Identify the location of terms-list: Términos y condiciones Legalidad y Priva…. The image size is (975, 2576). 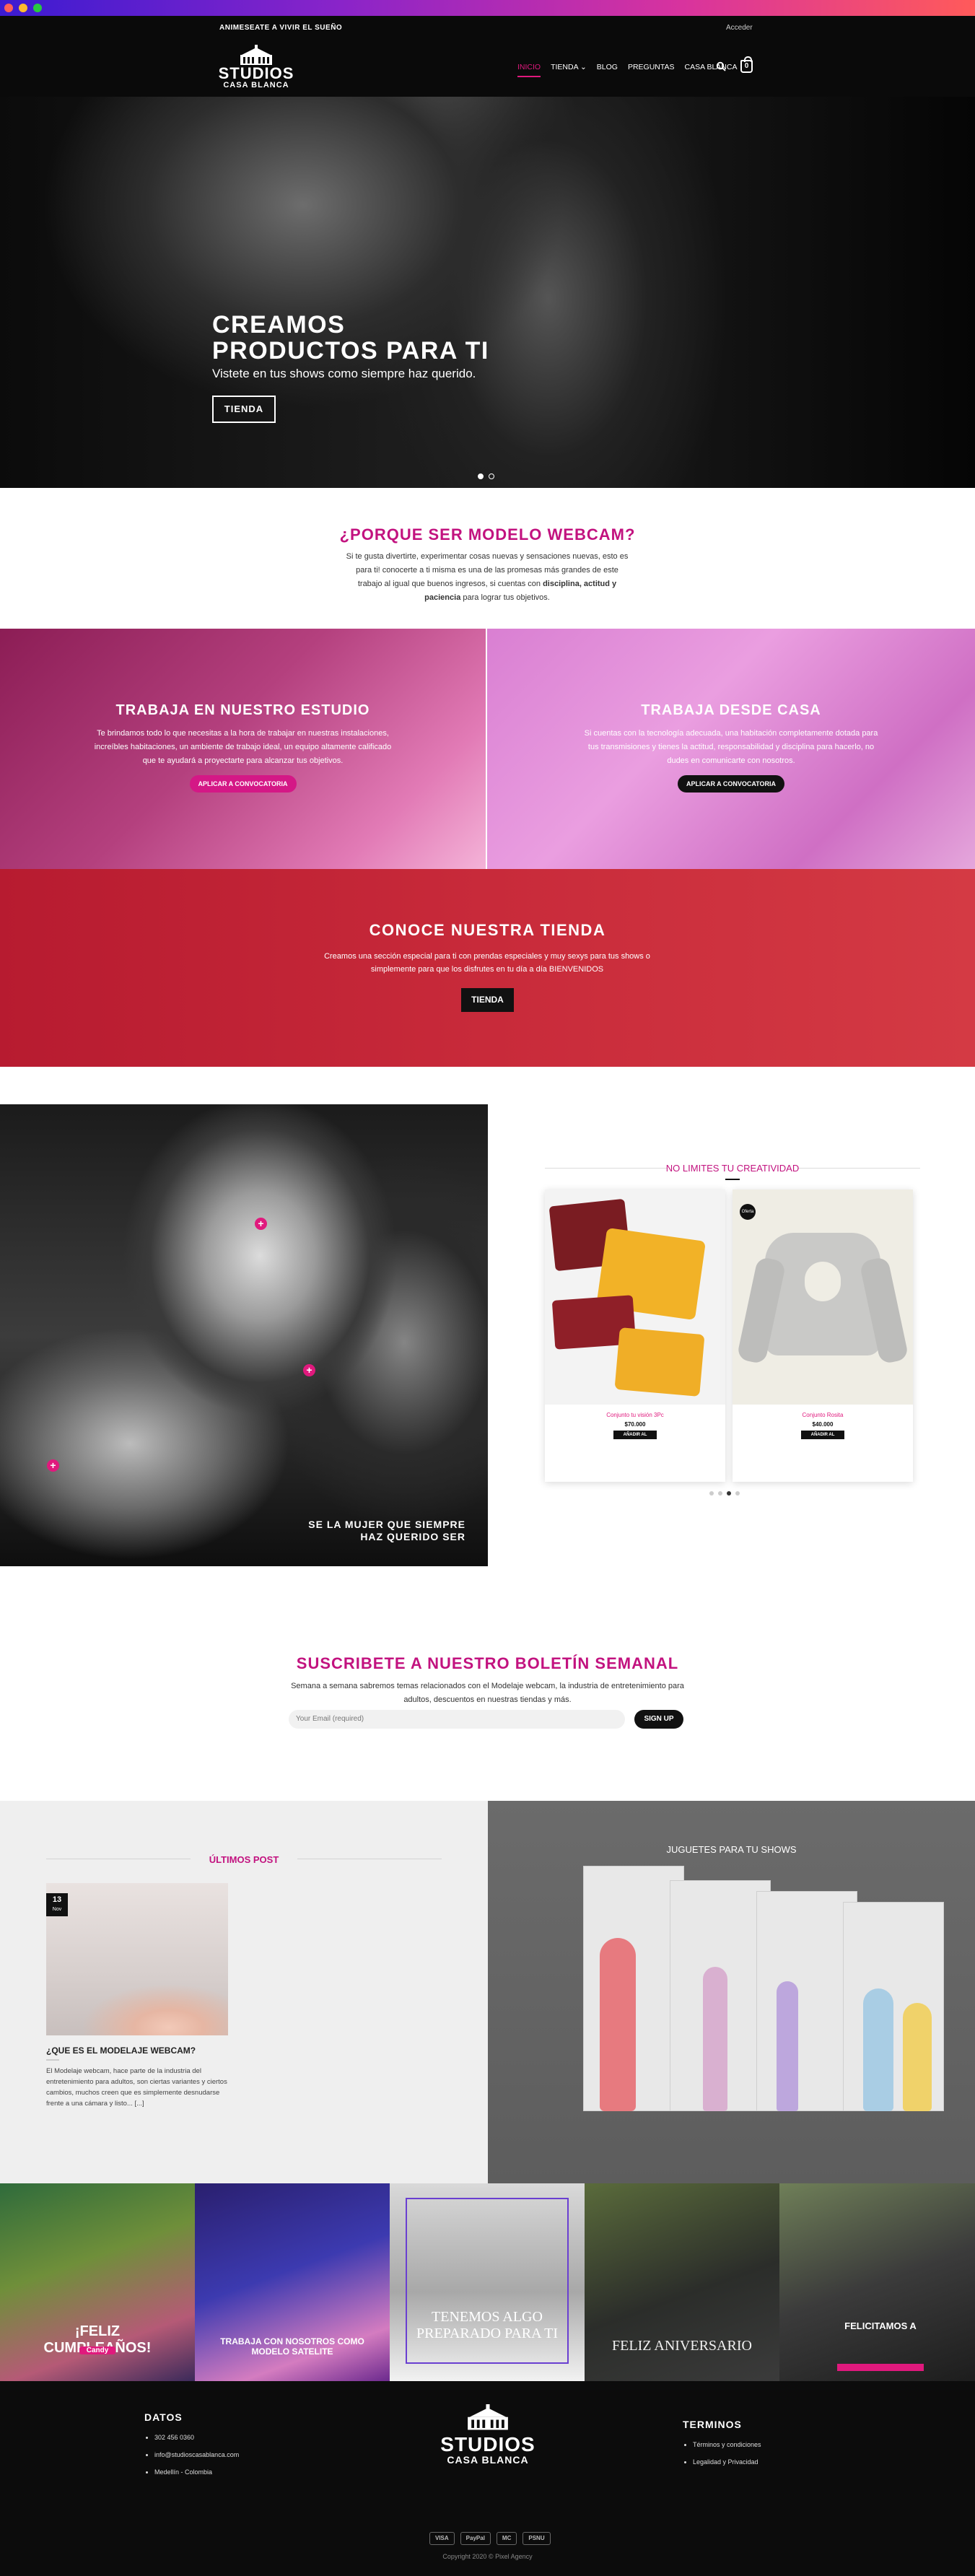
(722, 2453).